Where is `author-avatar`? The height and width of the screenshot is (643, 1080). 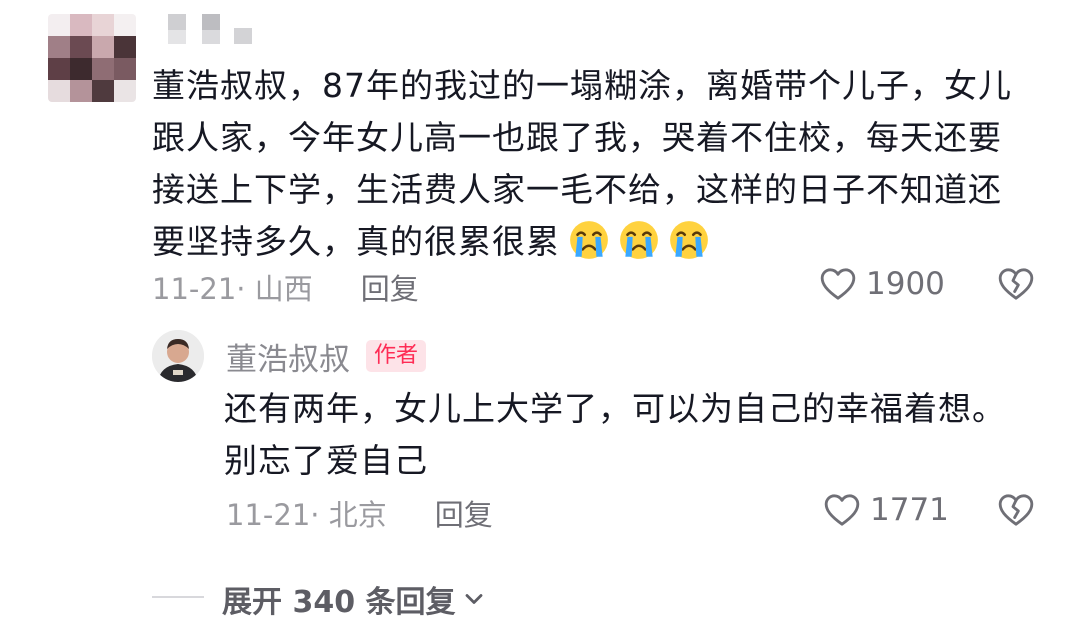
author-avatar is located at coordinates (178, 356).